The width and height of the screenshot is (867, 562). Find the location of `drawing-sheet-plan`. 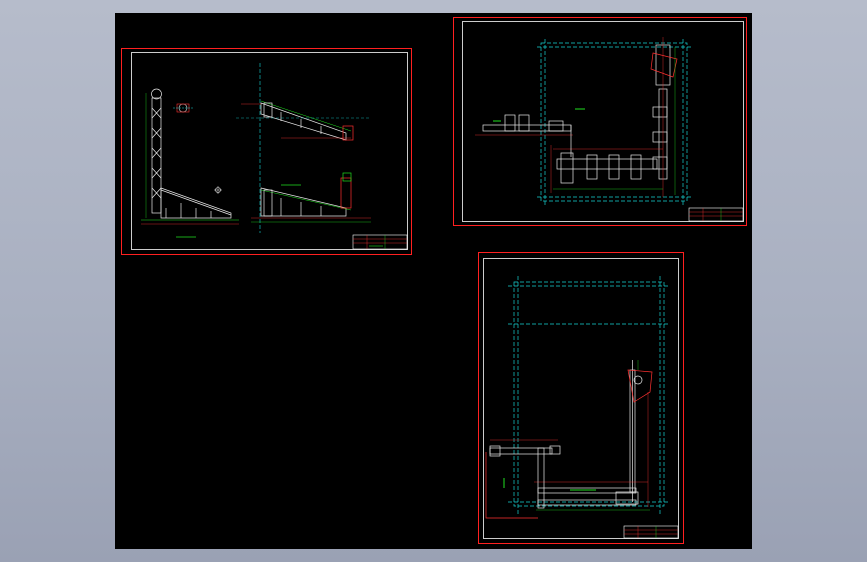

drawing-sheet-plan is located at coordinates (600, 121).